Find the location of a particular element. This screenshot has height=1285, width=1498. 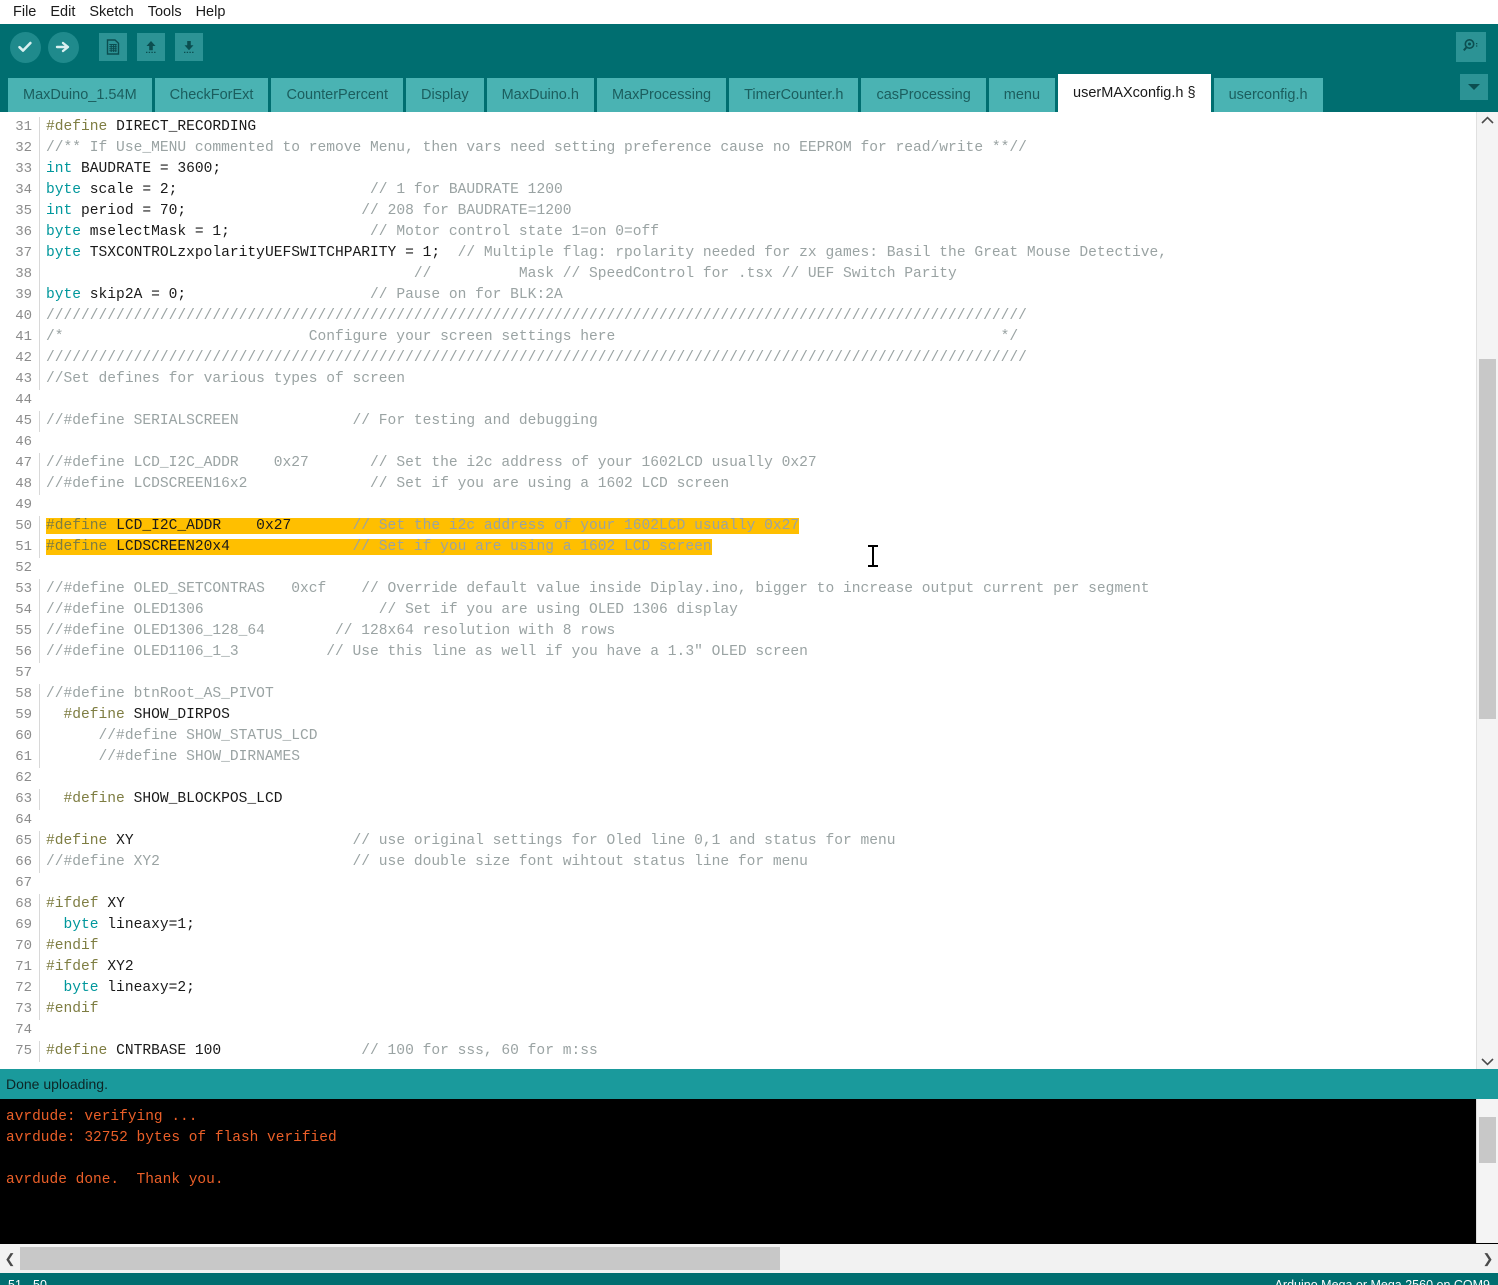

code-token: LCDSCREEN20x4 is located at coordinates (234, 547).